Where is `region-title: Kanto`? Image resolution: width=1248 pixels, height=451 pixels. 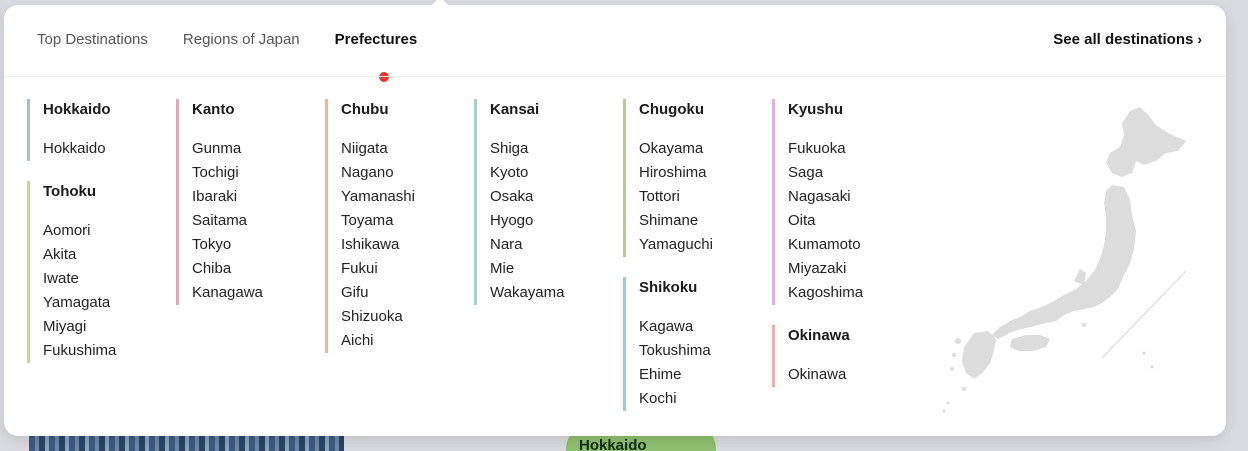
region-title: Kanto is located at coordinates (258, 109).